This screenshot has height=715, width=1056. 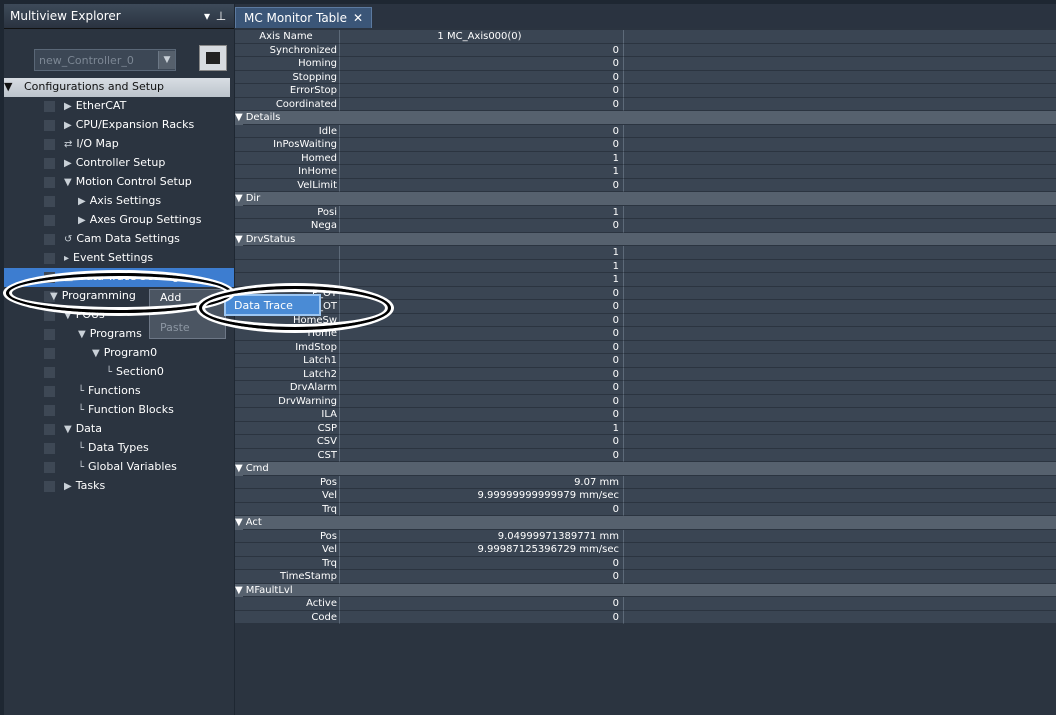 I want to click on table-row: ErrorStop 0, so click(x=645, y=91).